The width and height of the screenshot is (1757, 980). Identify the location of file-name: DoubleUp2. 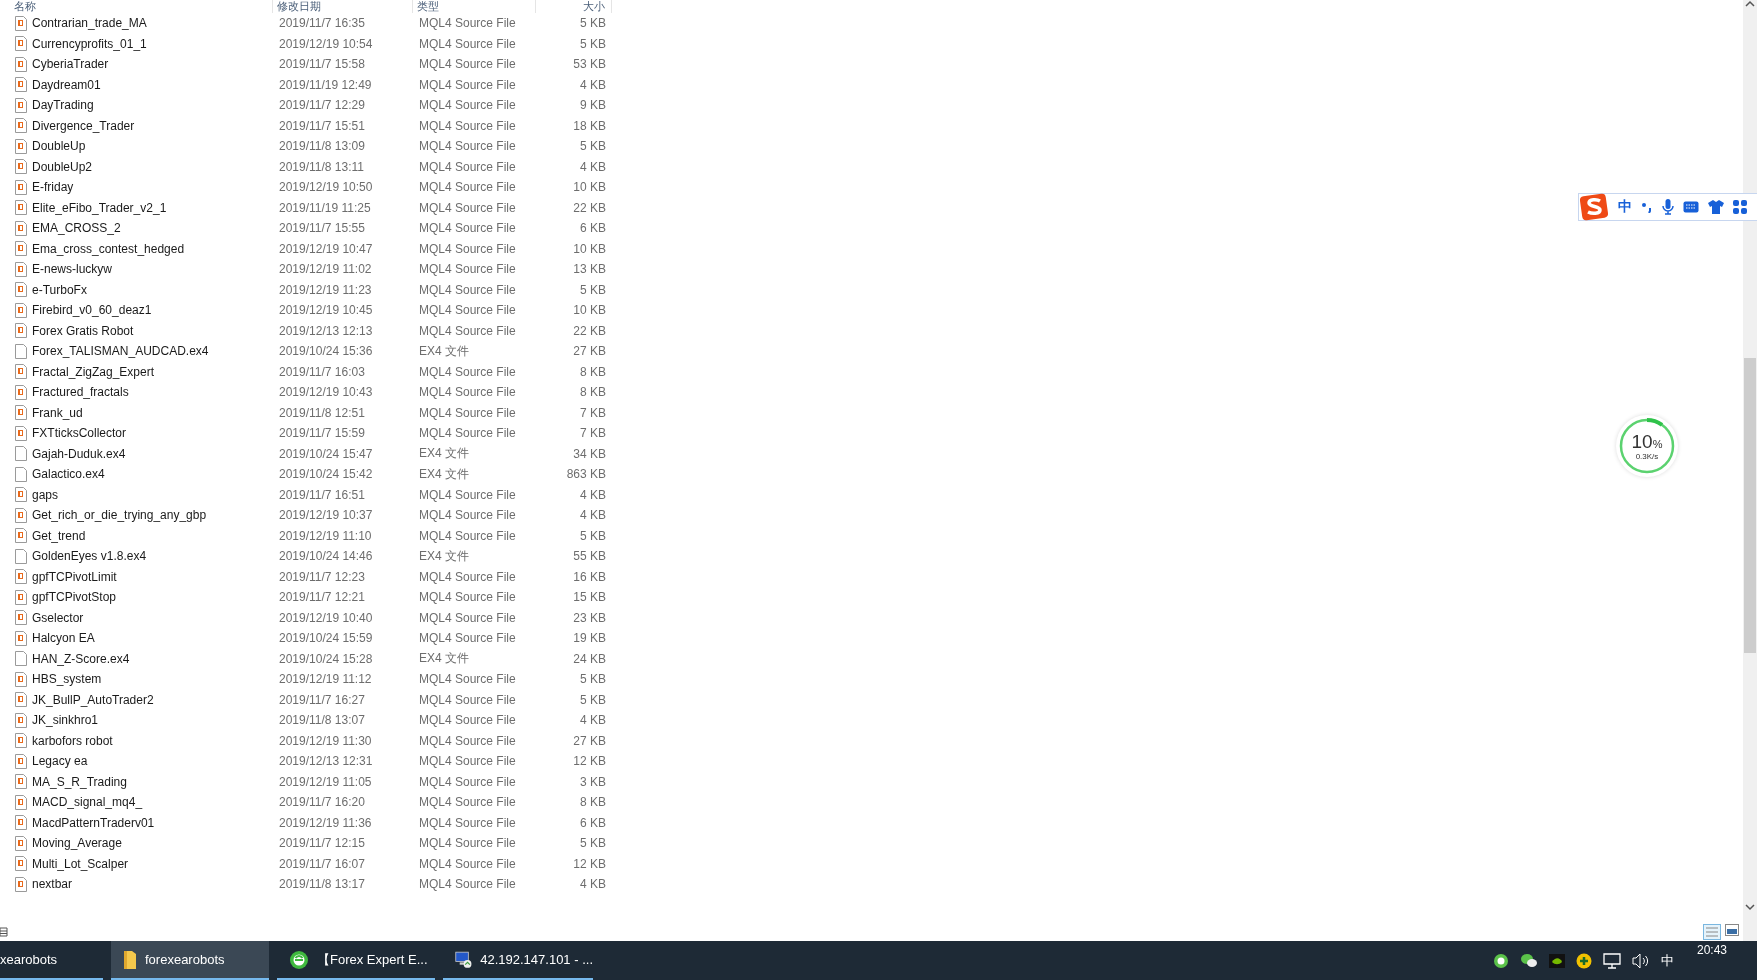
(62, 166).